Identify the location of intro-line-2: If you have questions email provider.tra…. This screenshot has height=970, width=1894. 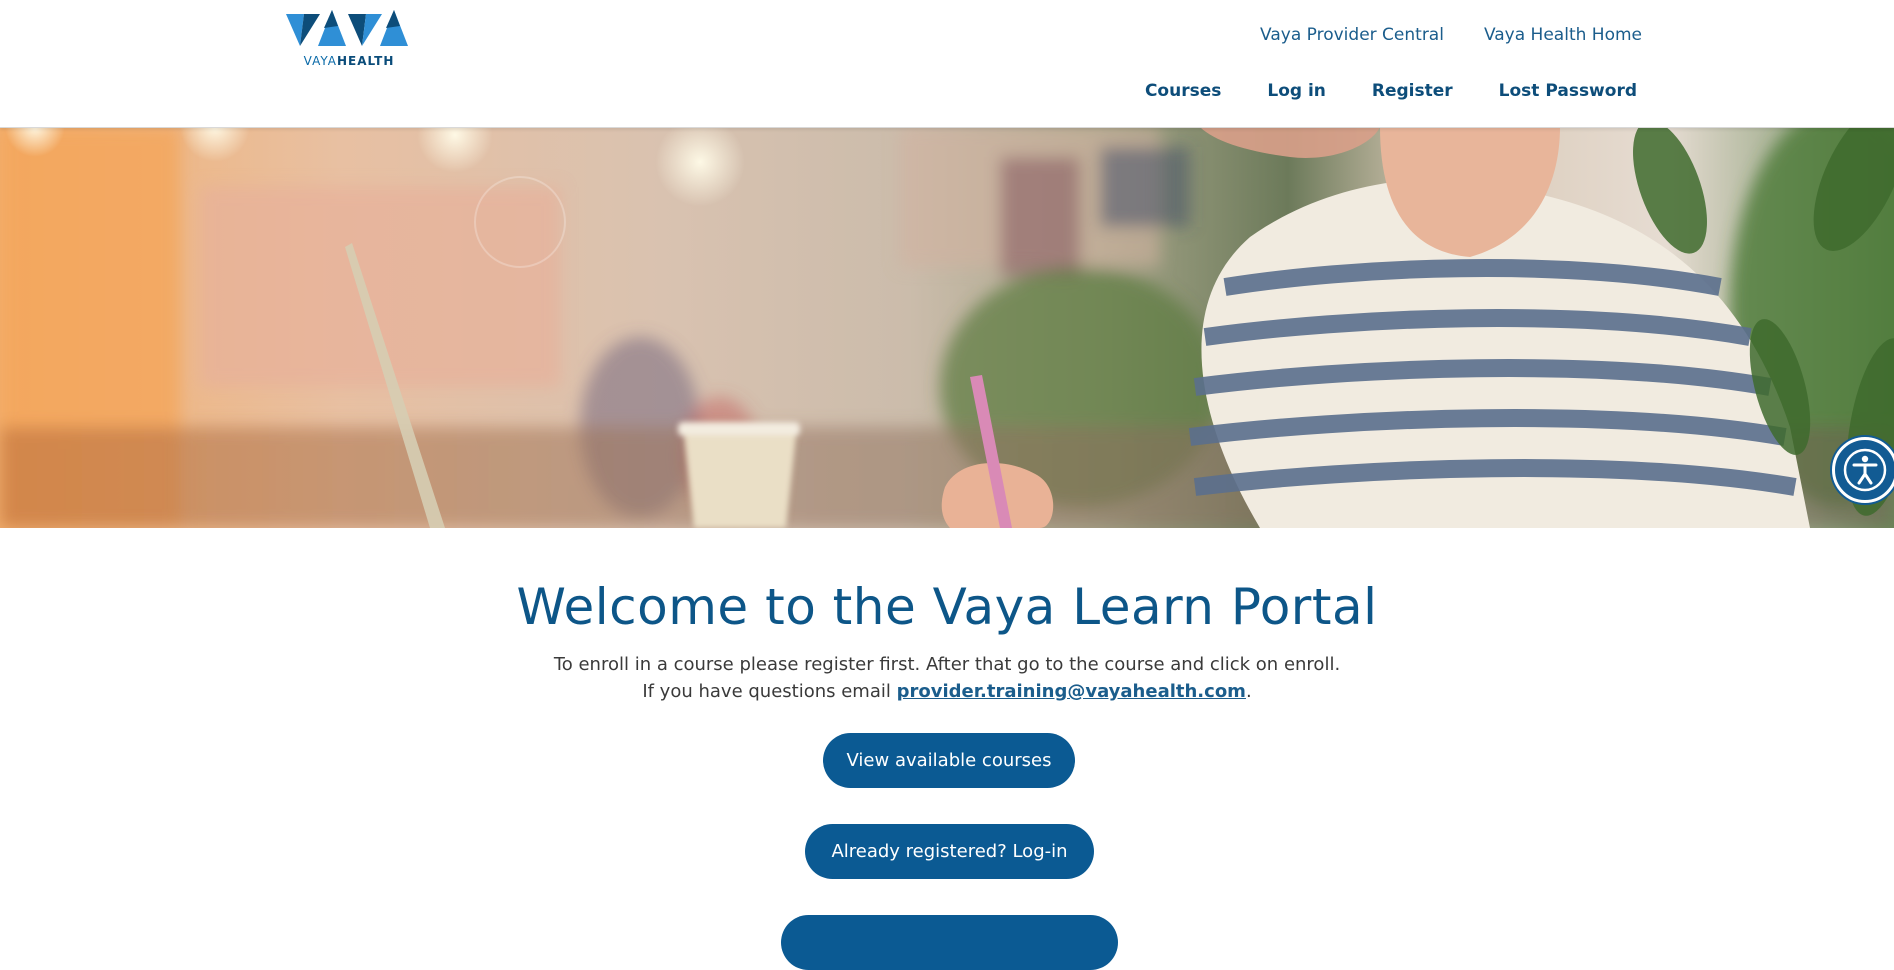
(947, 691).